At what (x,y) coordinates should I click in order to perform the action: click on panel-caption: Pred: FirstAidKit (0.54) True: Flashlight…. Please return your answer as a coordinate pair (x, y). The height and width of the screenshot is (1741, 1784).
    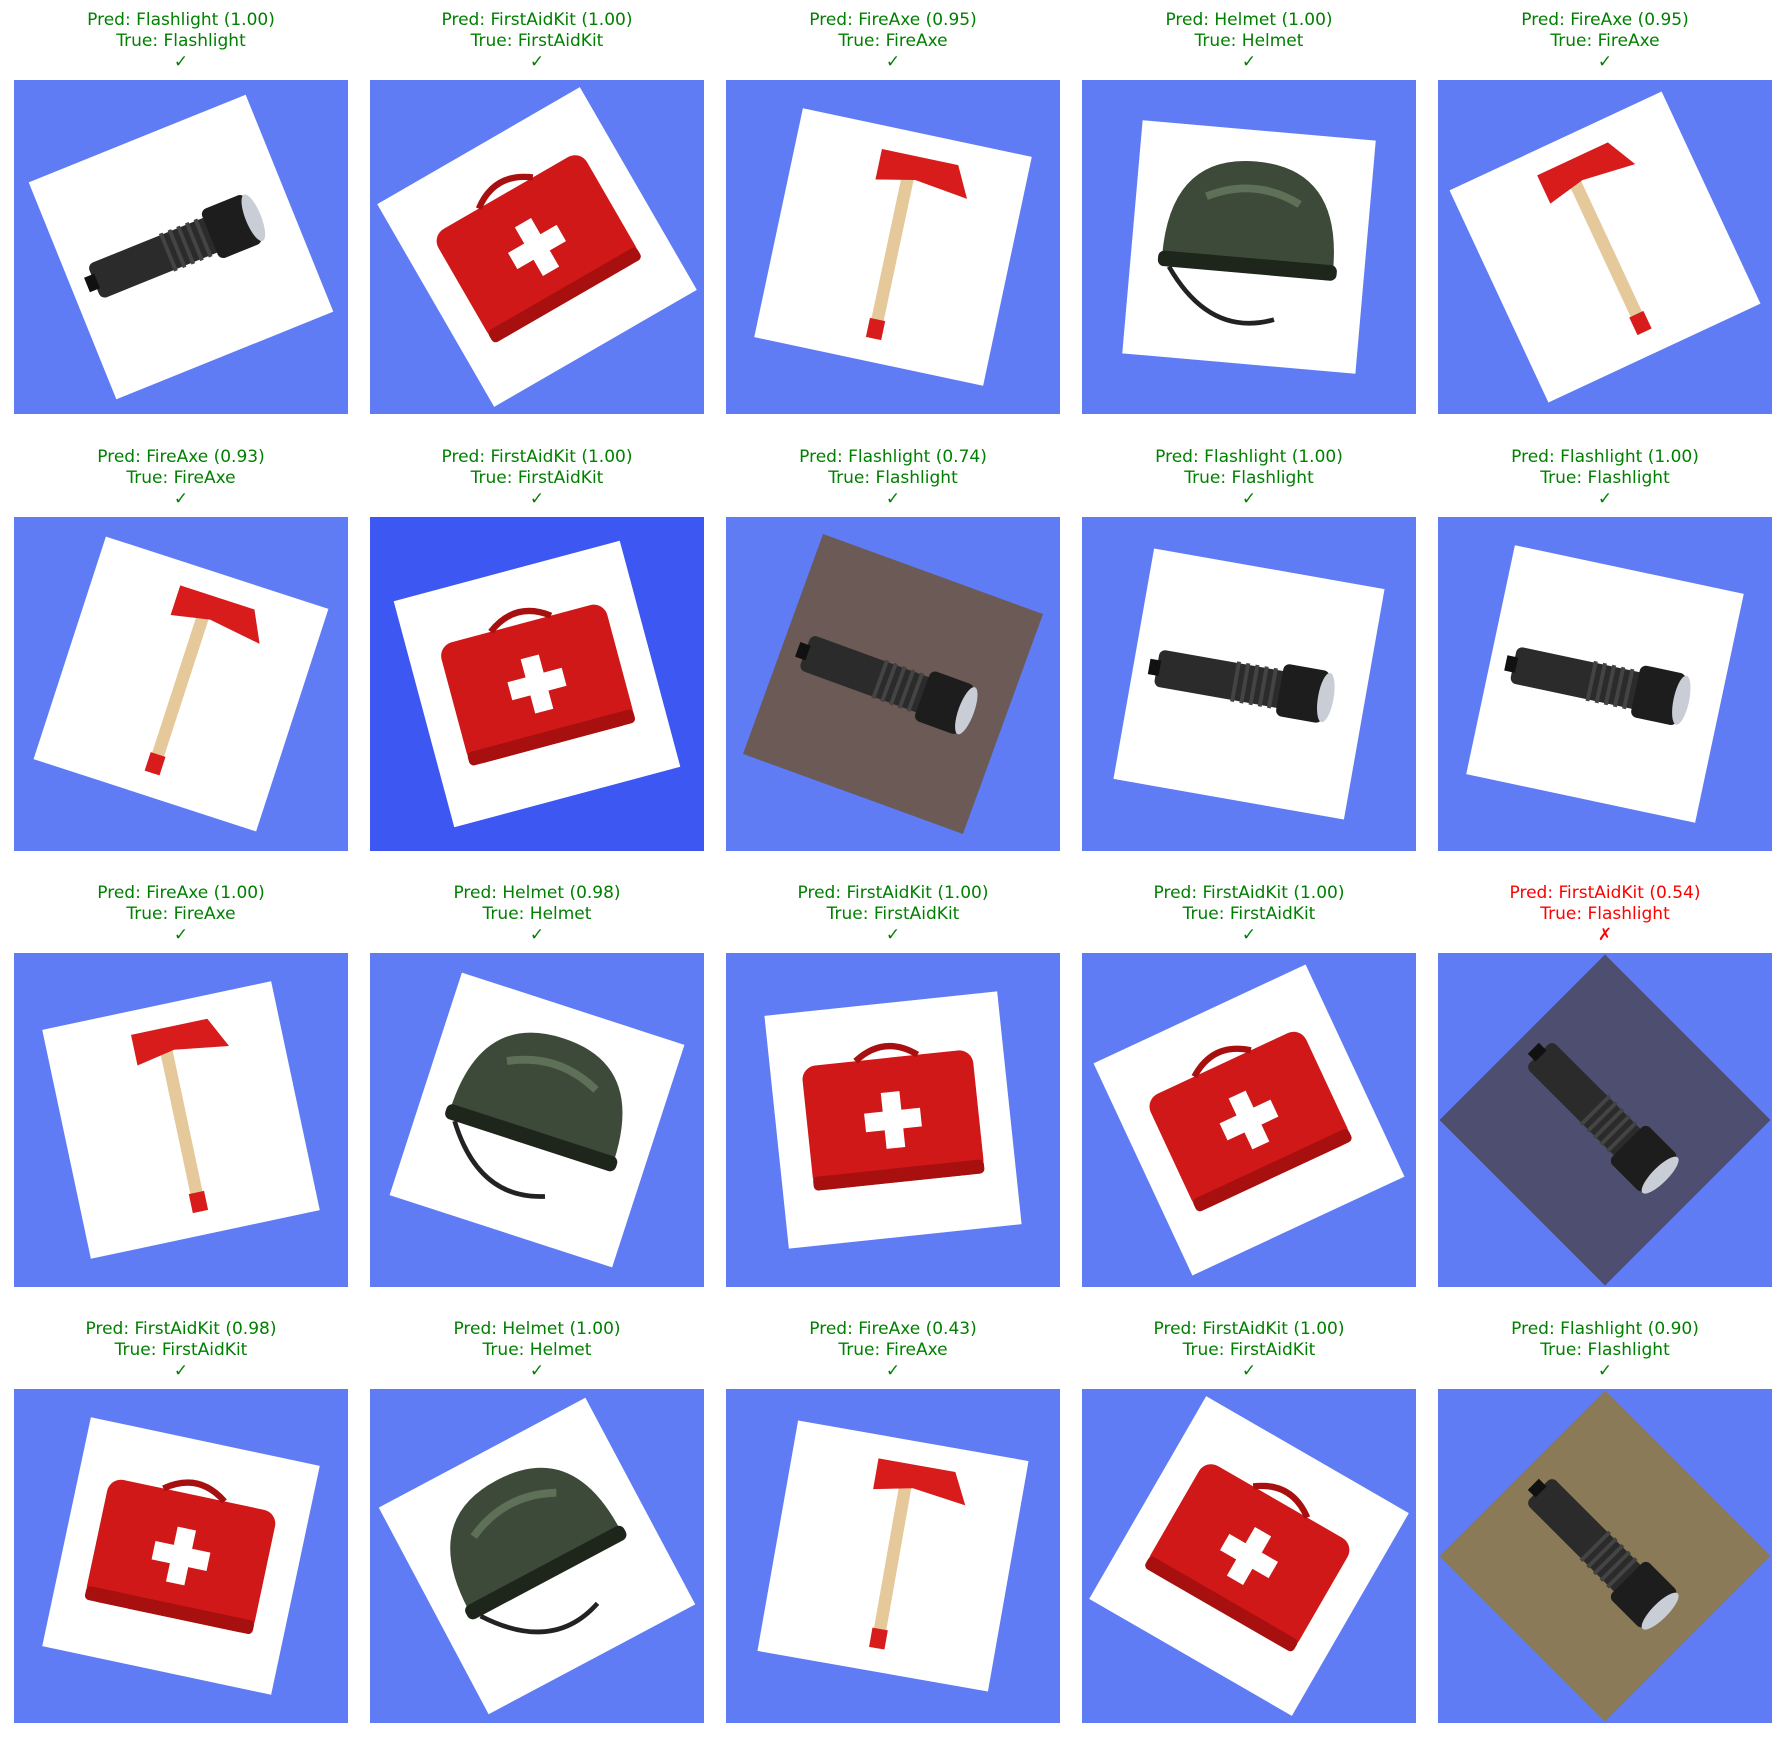
    Looking at the image, I should click on (1605, 914).